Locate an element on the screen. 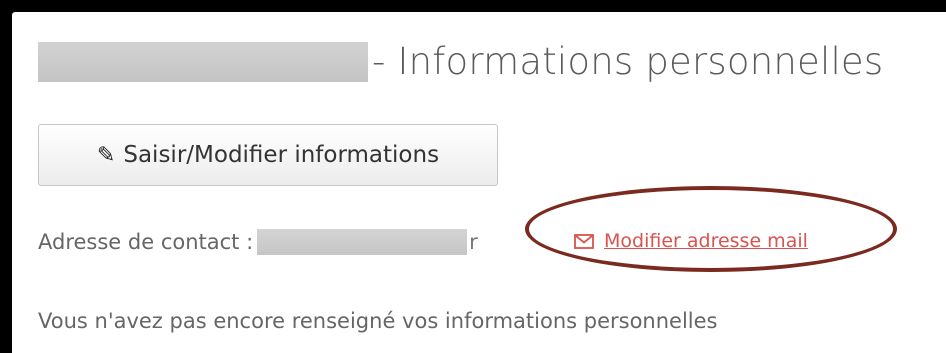 The image size is (946, 353). redacted-name is located at coordinates (203, 62).